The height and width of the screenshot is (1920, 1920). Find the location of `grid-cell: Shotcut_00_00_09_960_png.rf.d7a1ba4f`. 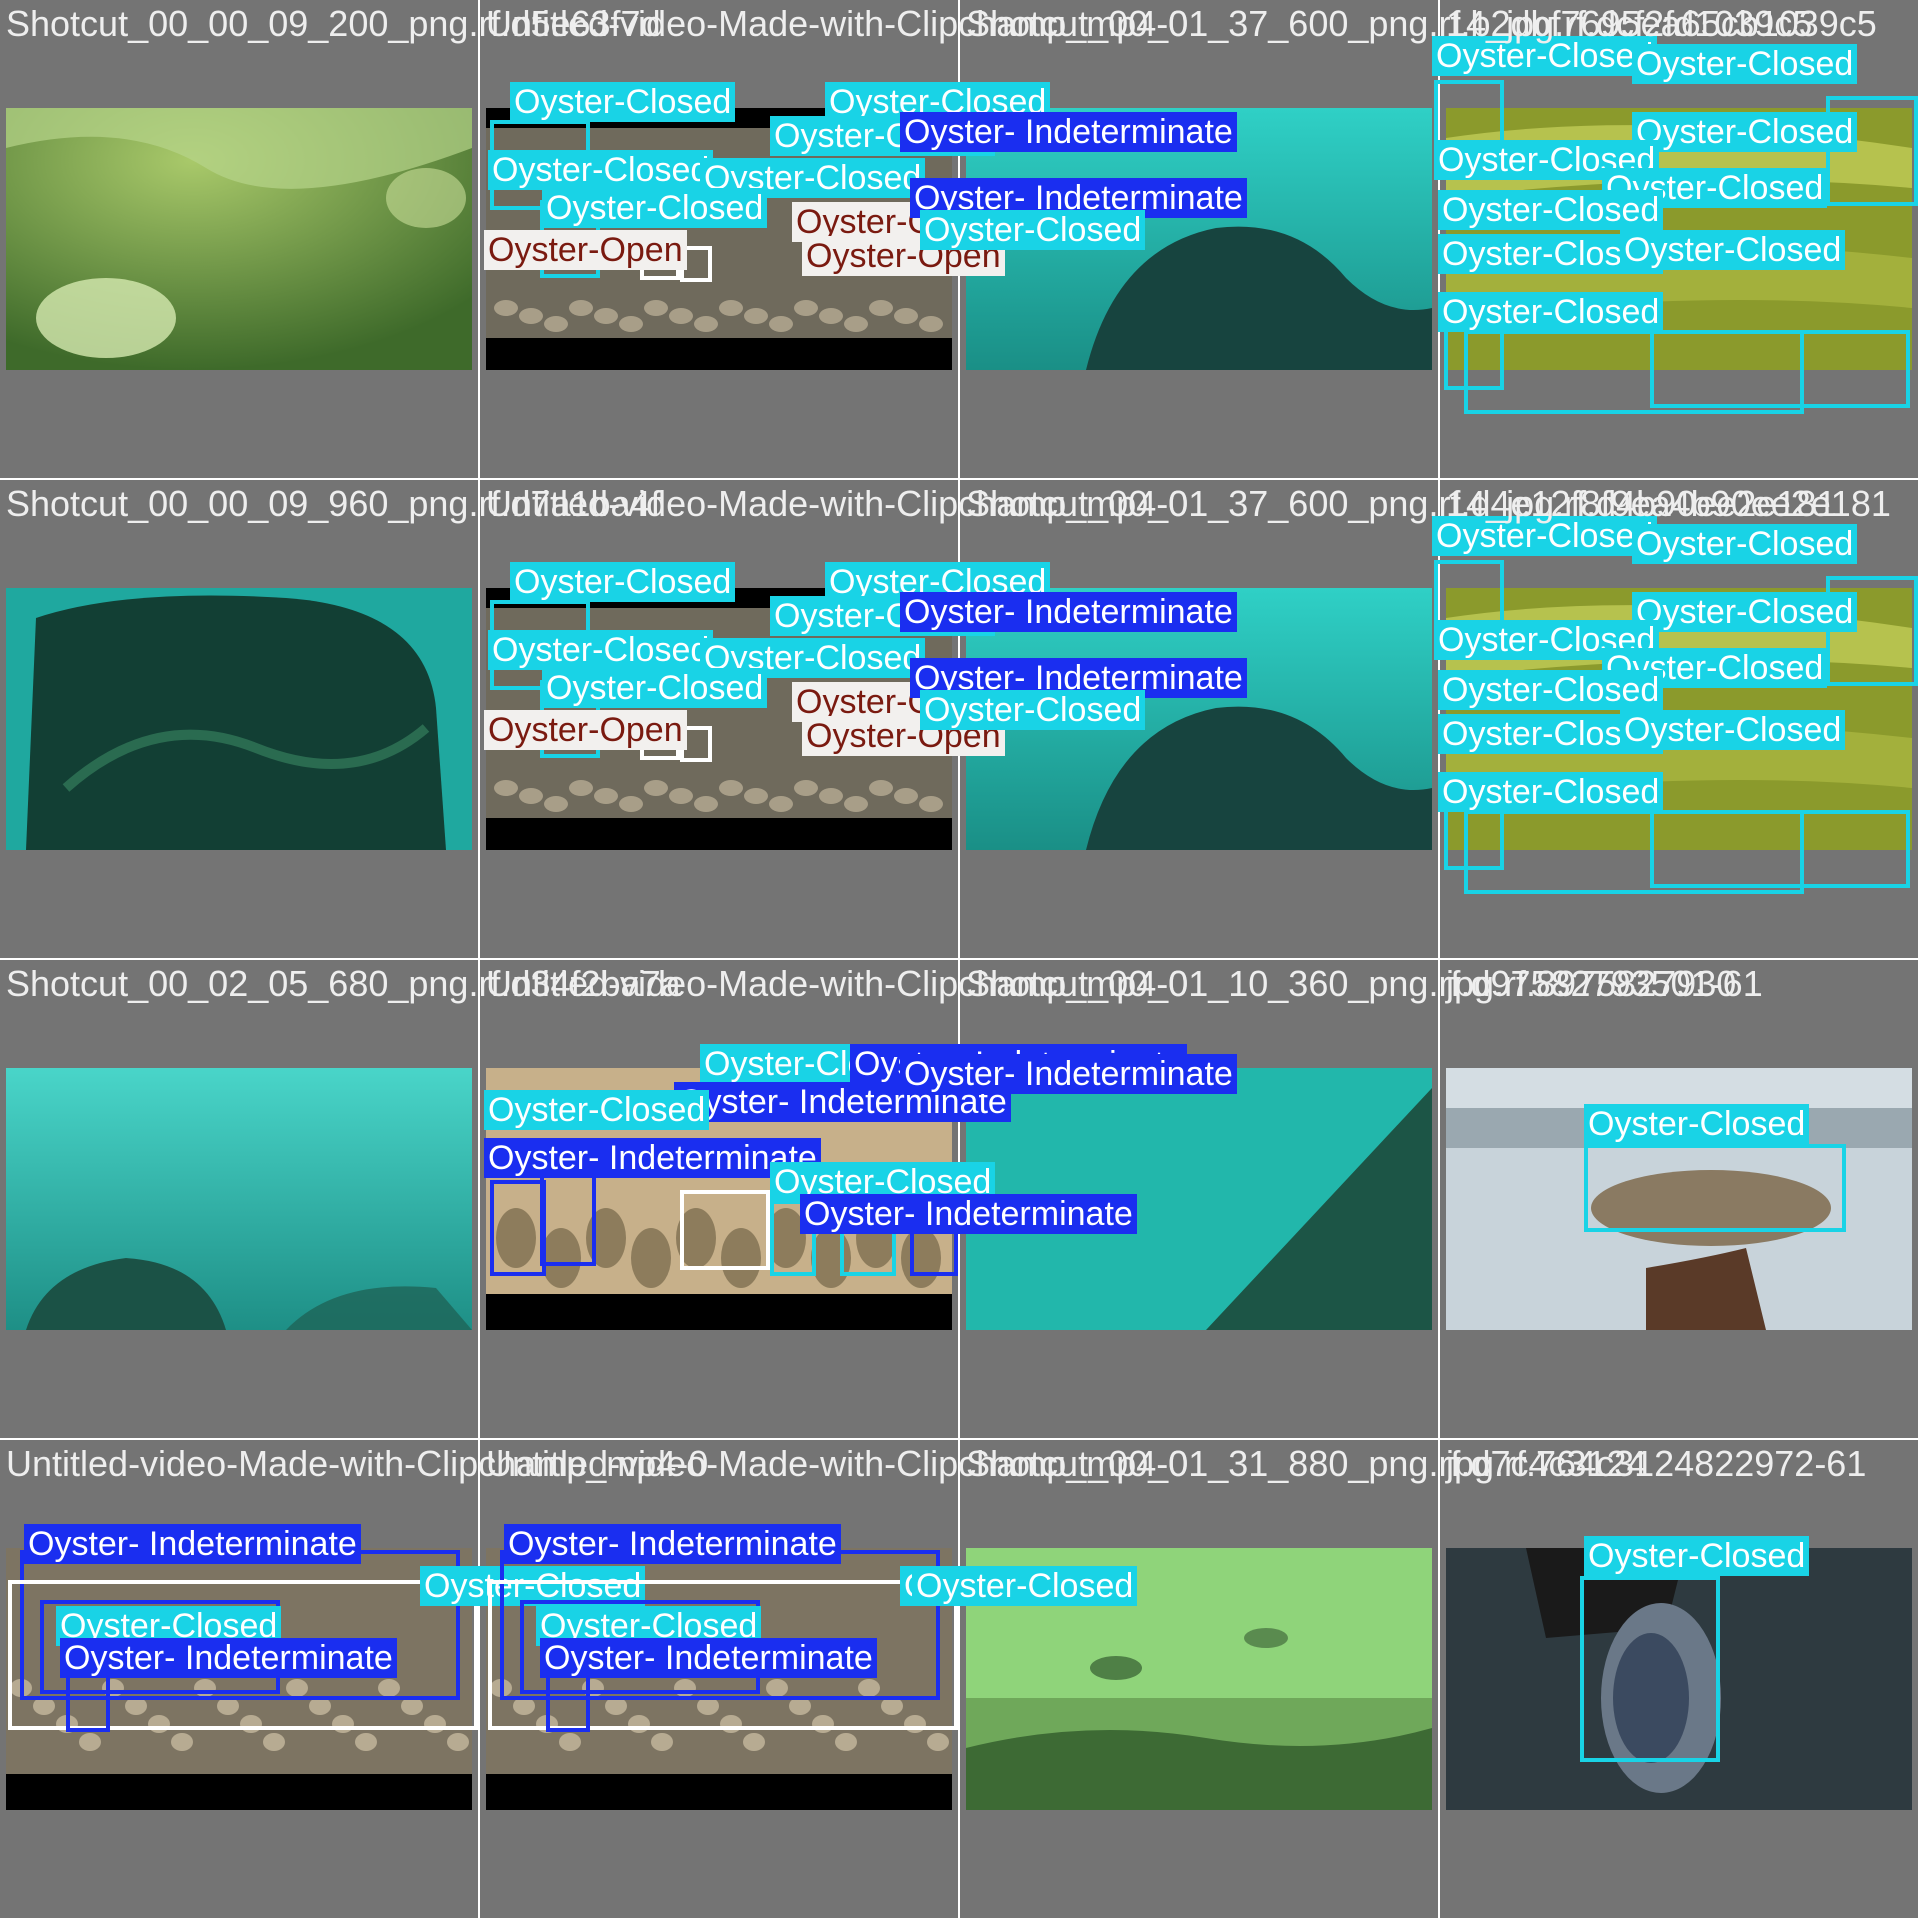

grid-cell: Shotcut_00_00_09_960_png.rf.d7a1ba4f is located at coordinates (330, 719).